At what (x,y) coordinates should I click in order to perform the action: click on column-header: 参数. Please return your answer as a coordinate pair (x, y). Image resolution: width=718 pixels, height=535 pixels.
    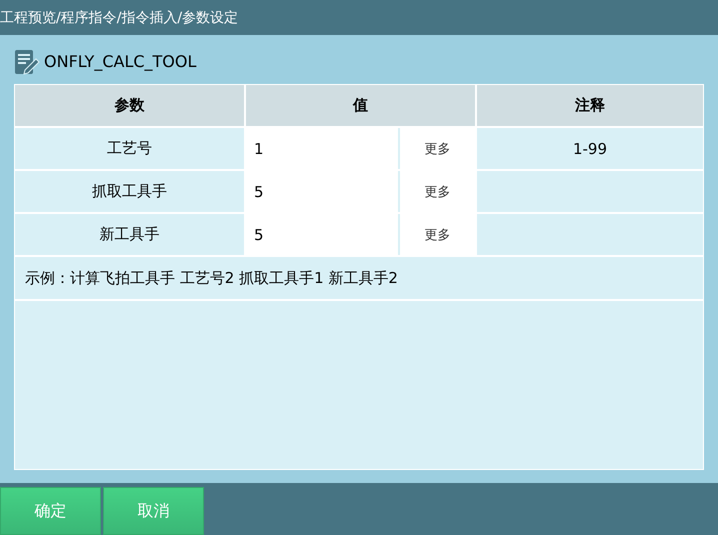
    Looking at the image, I should click on (129, 105).